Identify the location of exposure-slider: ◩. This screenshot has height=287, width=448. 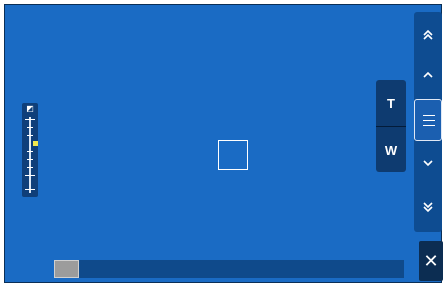
(30, 150).